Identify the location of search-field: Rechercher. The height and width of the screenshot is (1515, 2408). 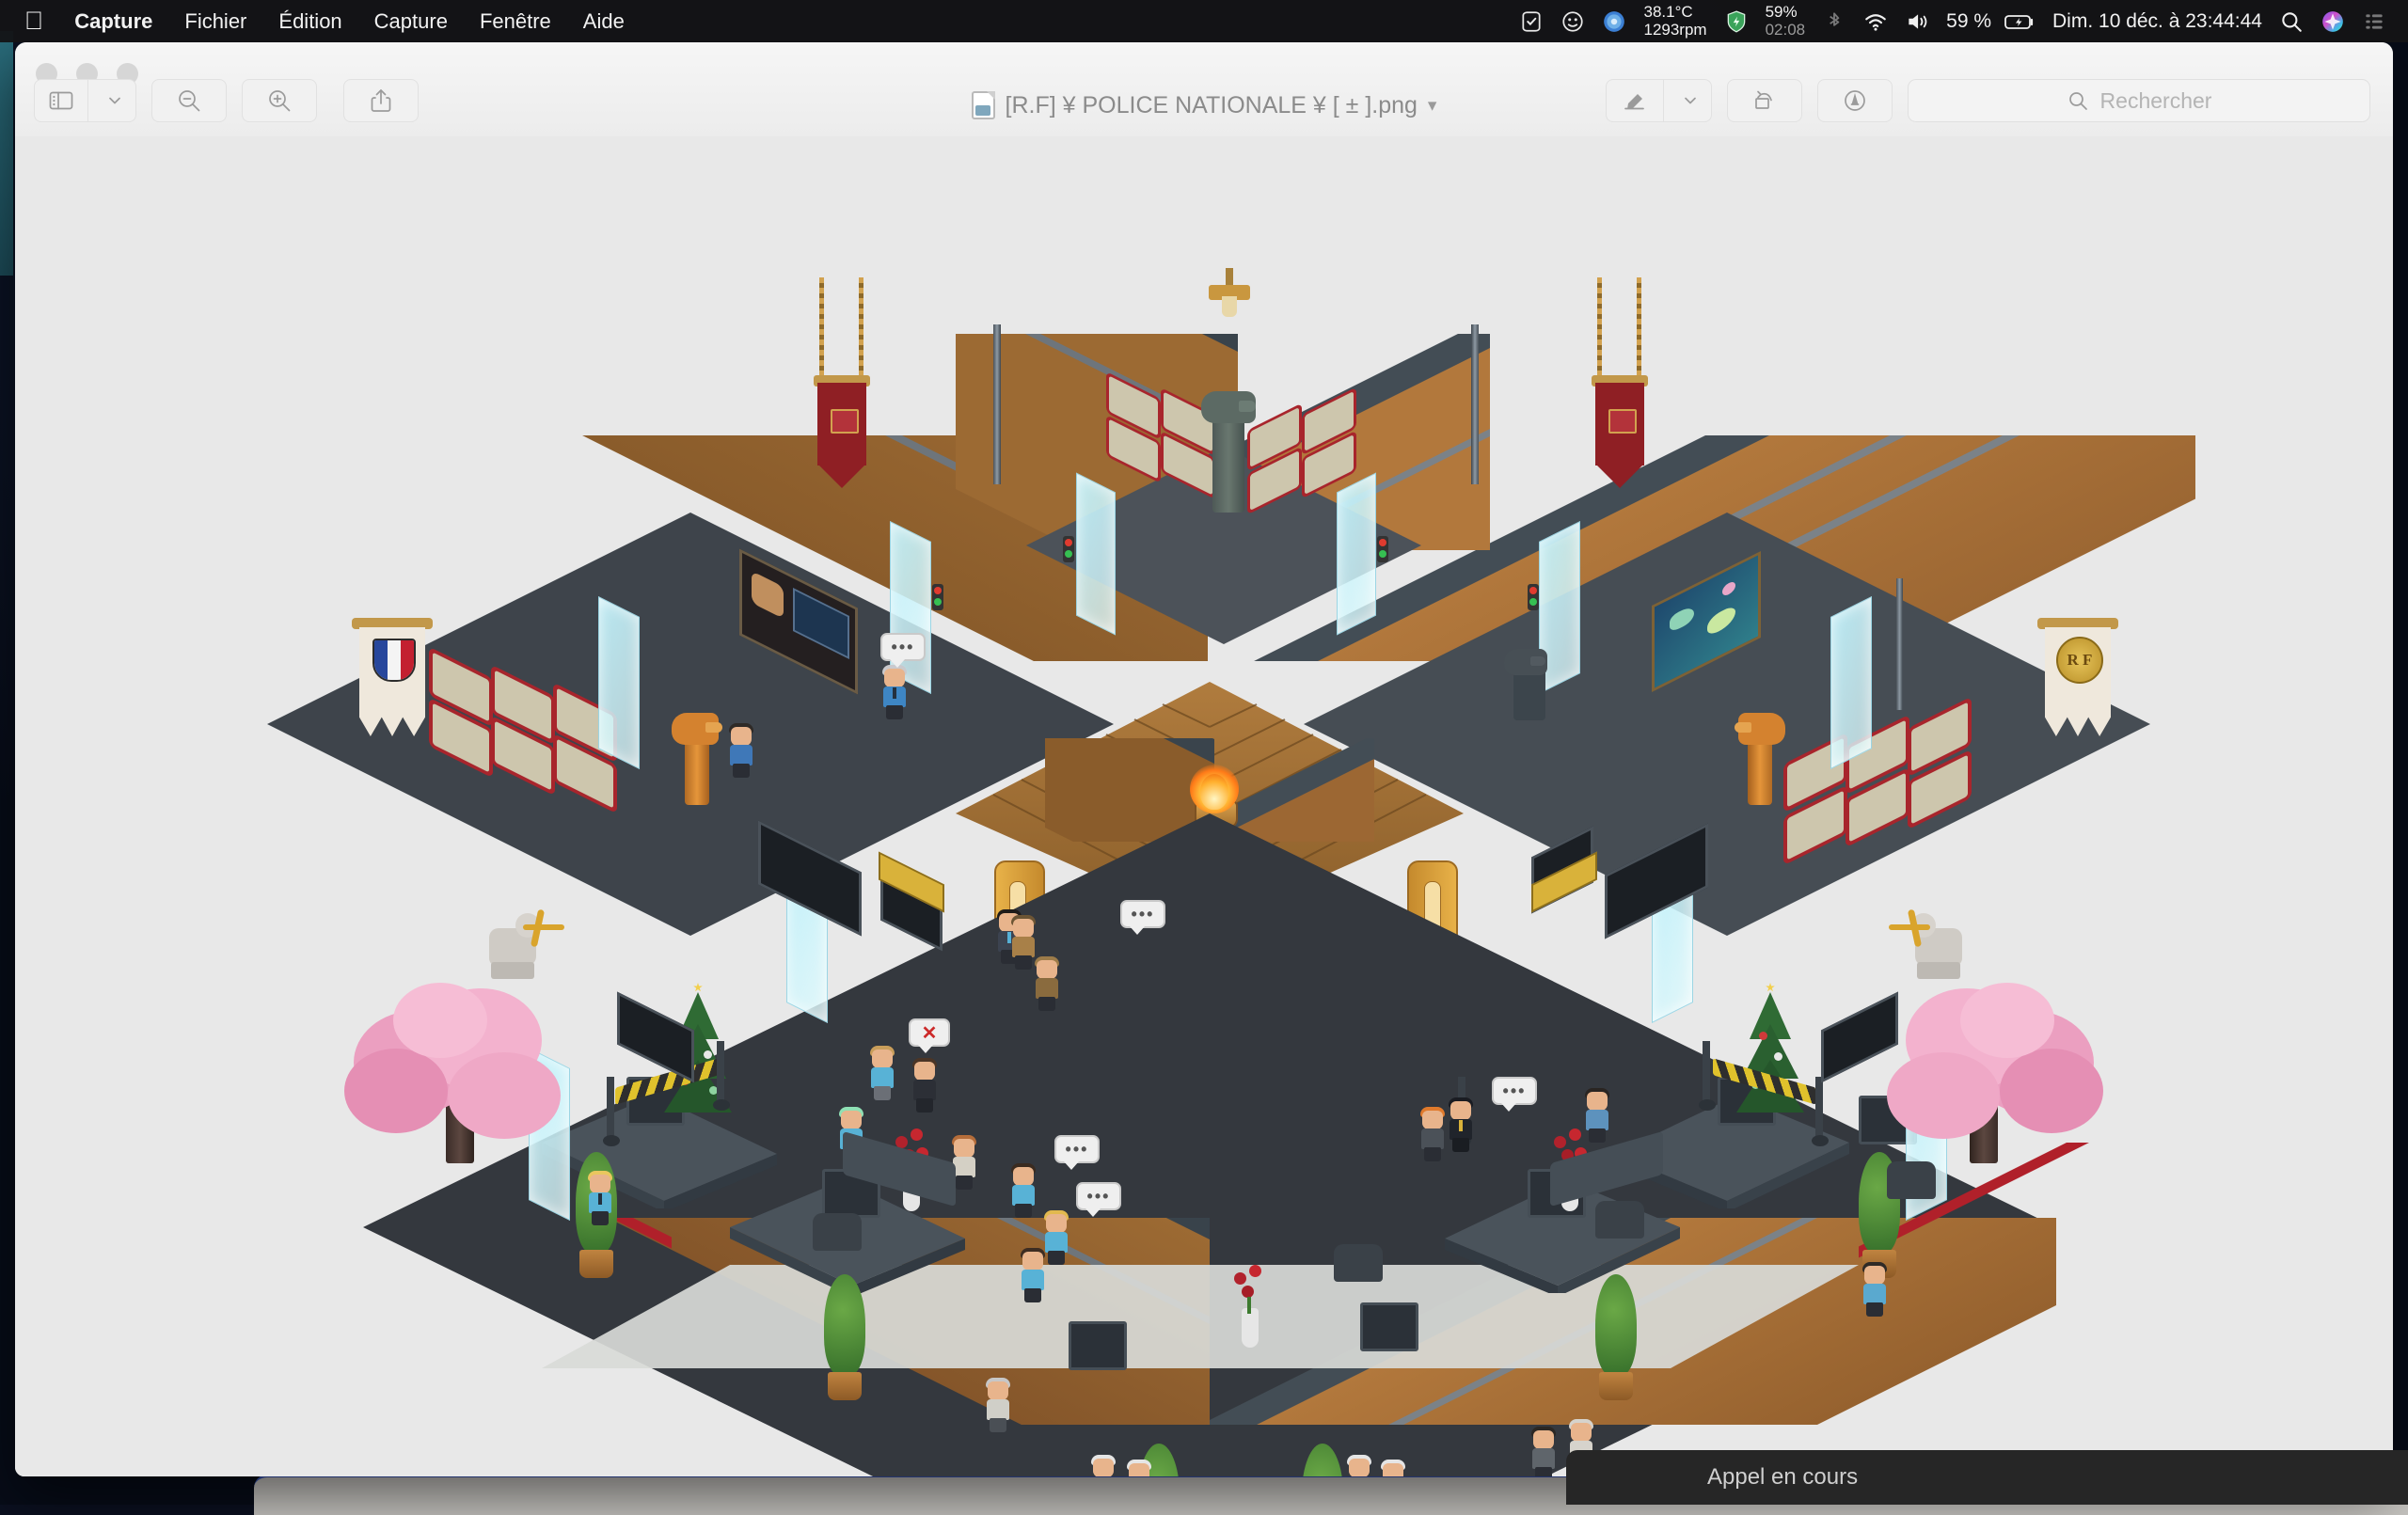
(2139, 100).